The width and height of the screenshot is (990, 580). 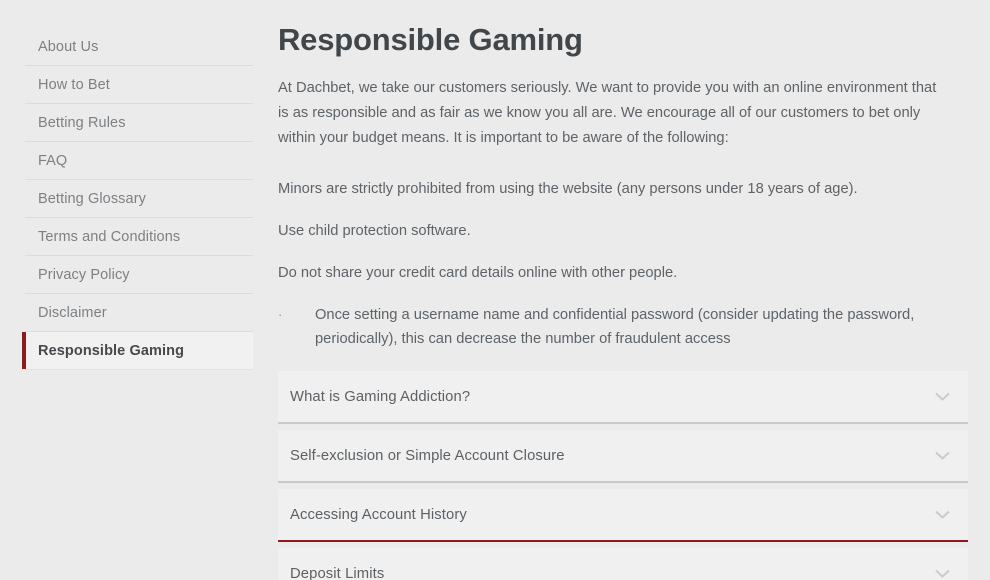 I want to click on sidebar-item-label: Privacy Policy, so click(x=84, y=274).